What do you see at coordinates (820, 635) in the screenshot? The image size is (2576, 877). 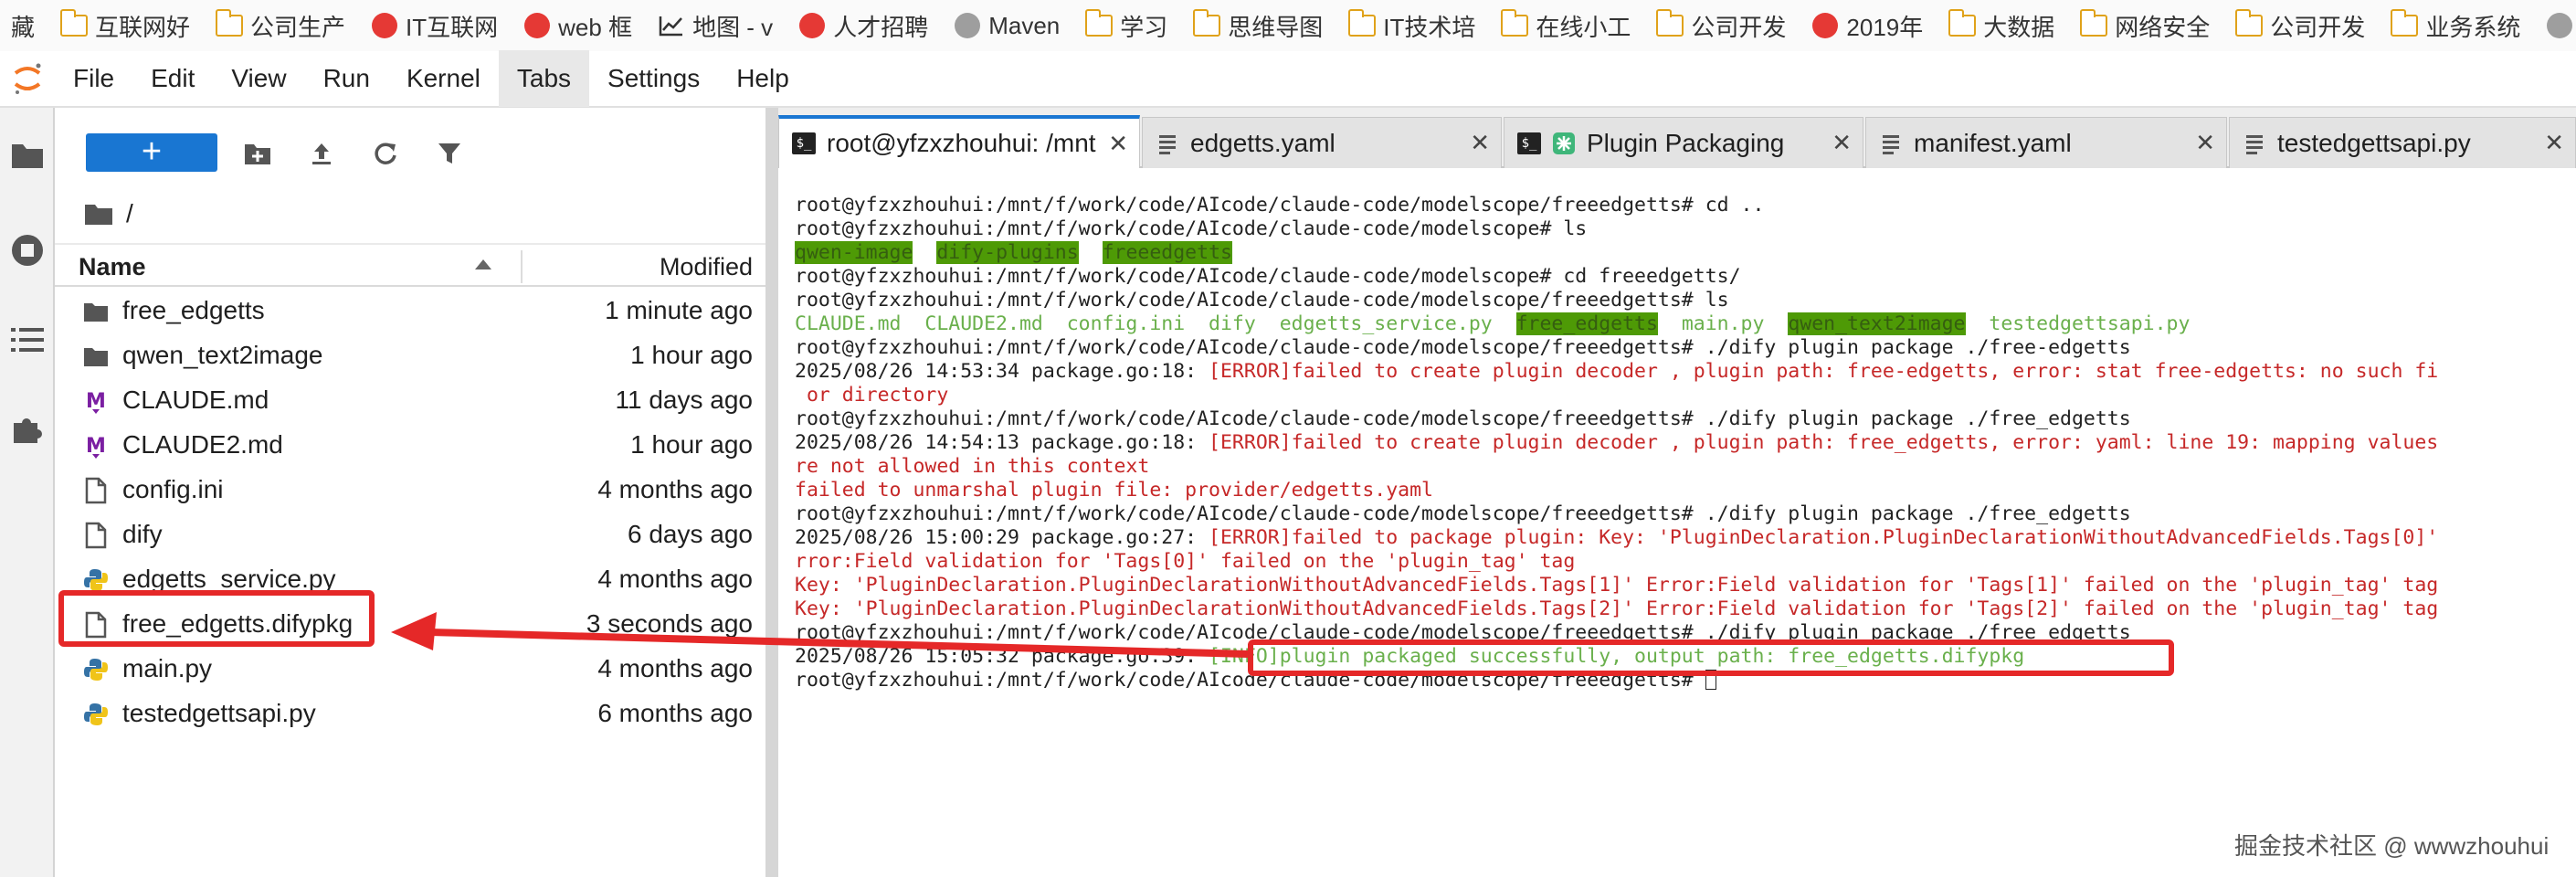 I see `annotation-arrow` at bounding box center [820, 635].